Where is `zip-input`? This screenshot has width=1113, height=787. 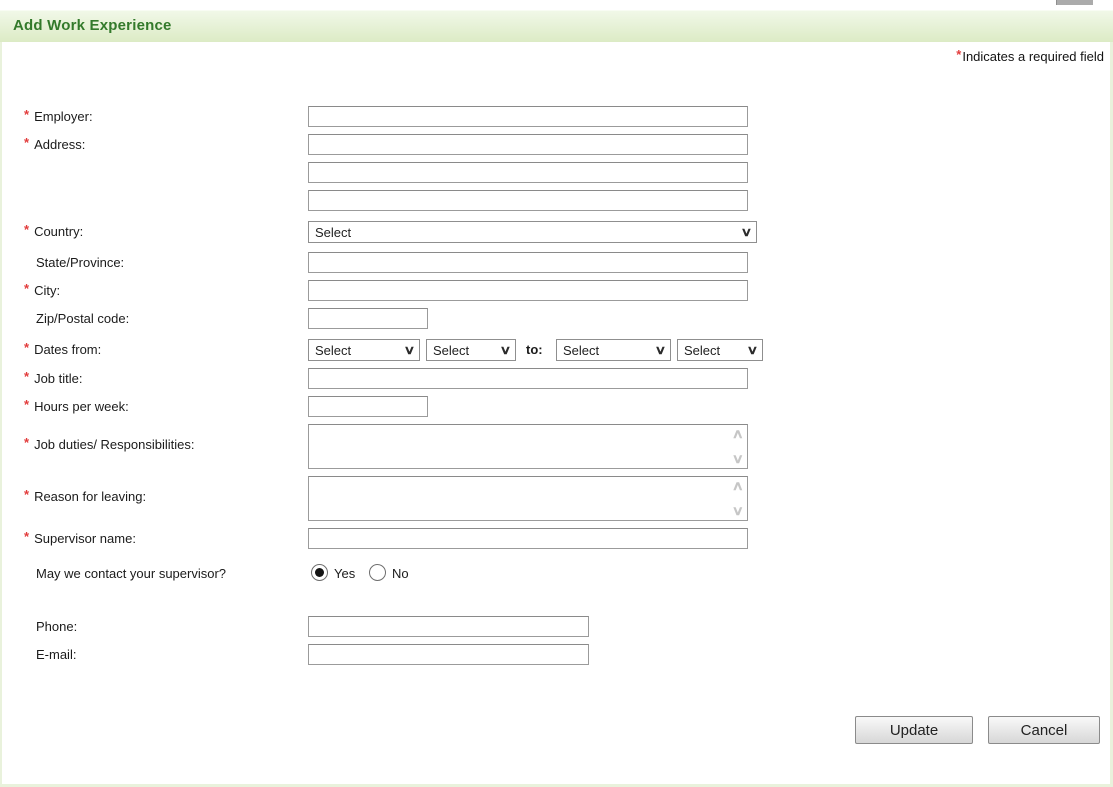
zip-input is located at coordinates (368, 318).